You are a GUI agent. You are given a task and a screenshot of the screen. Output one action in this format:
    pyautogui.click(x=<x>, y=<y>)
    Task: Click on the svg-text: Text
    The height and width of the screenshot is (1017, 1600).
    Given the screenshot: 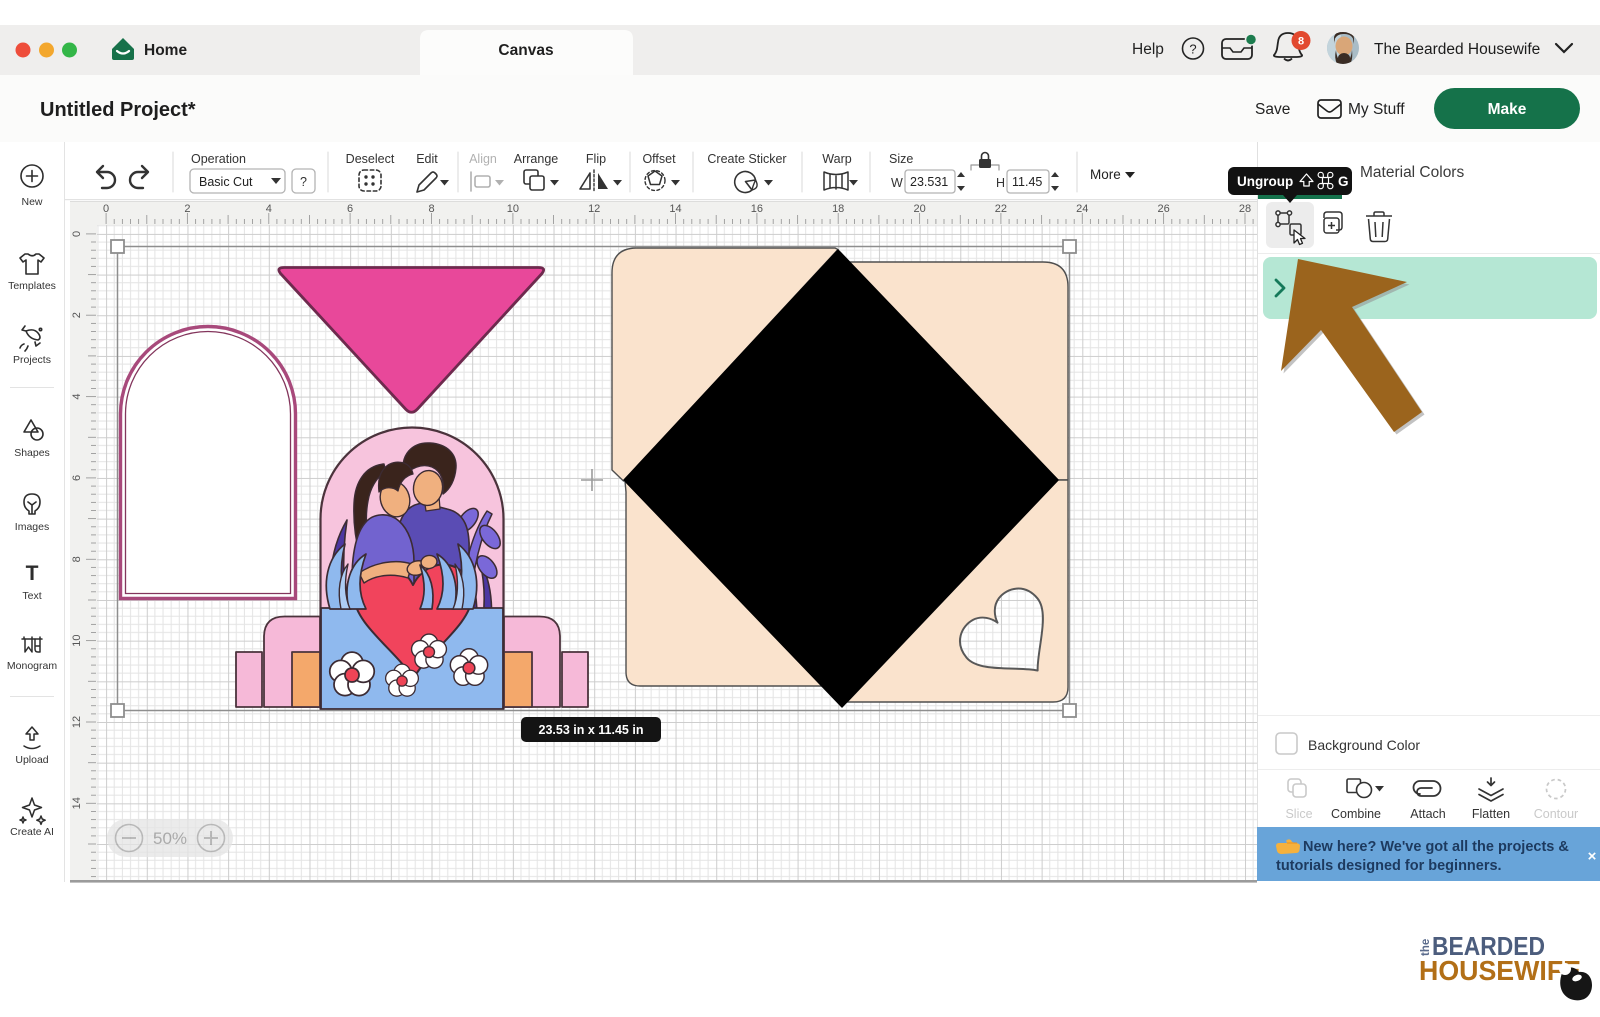 What is the action you would take?
    pyautogui.click(x=31, y=596)
    